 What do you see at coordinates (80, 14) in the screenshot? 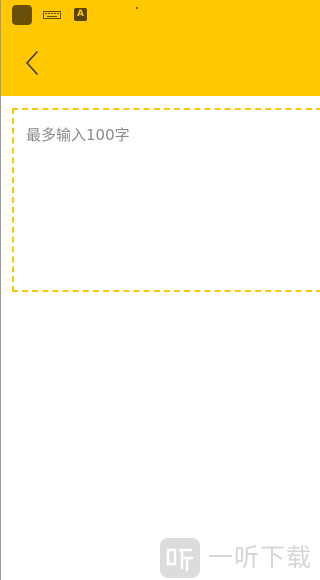
I see `input-method-a-icon: A` at bounding box center [80, 14].